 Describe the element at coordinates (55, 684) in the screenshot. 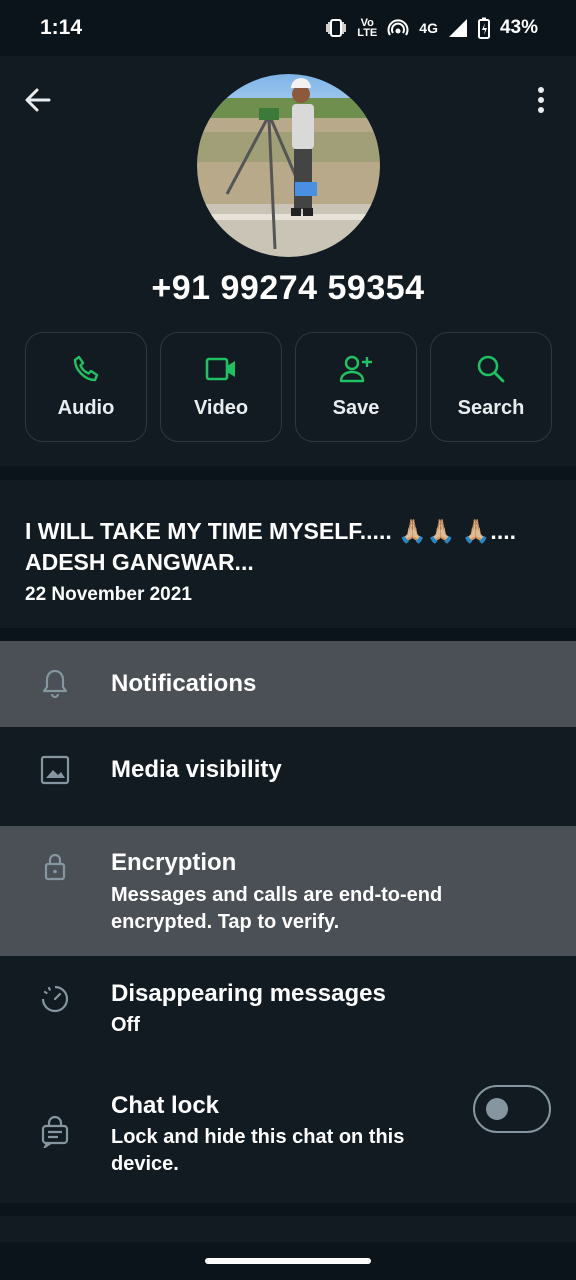

I see `bell-icon` at that location.